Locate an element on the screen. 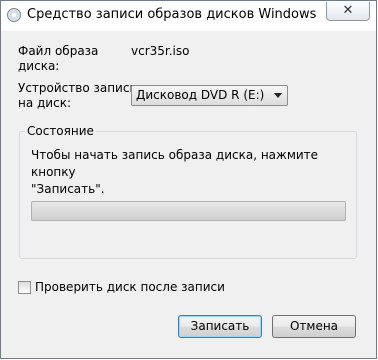 The image size is (378, 360). device-label-line1: Устройство записи is located at coordinates (78, 88).